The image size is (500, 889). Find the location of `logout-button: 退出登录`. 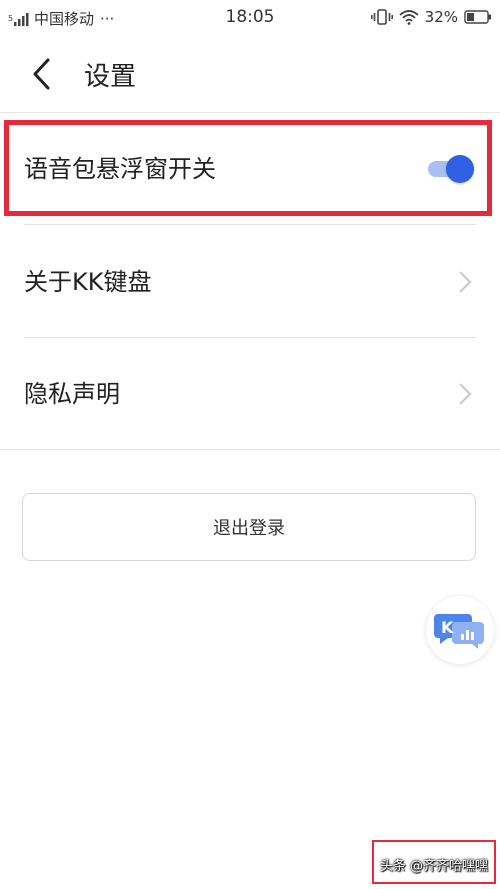

logout-button: 退出登录 is located at coordinates (249, 527).